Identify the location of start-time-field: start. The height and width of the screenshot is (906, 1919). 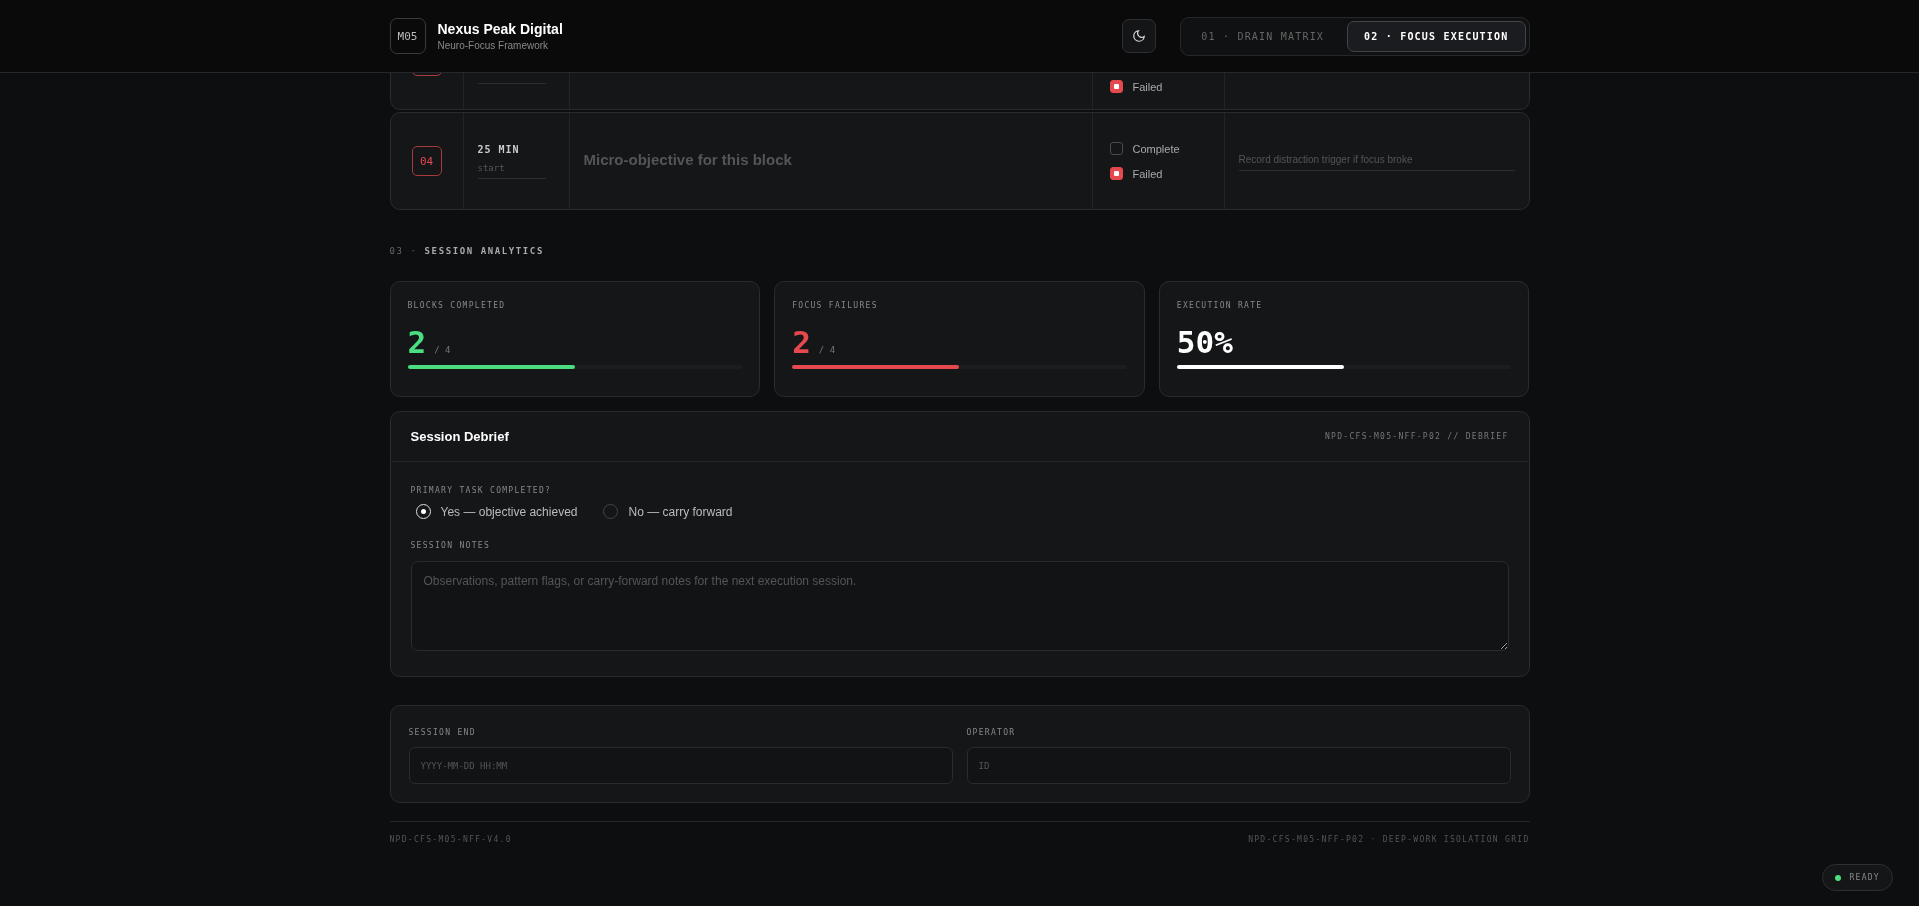
(511, 169).